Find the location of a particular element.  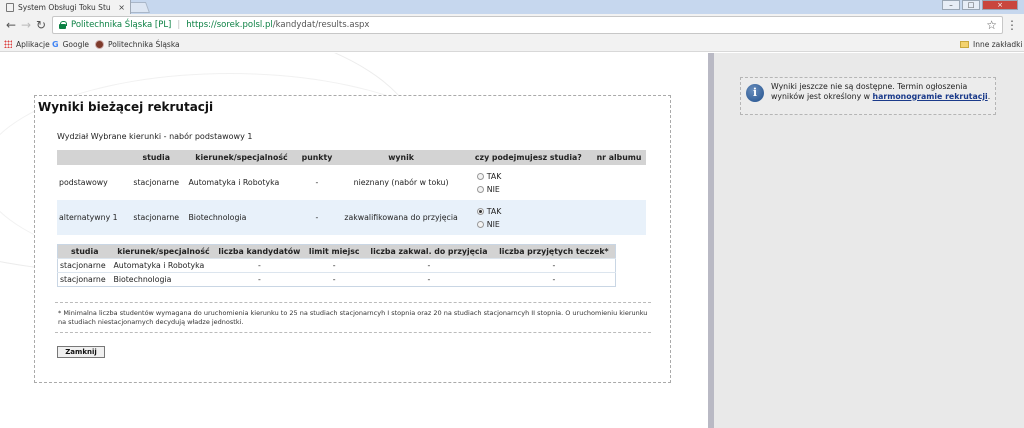

column-header: liczba kandydatów is located at coordinates (259, 251).